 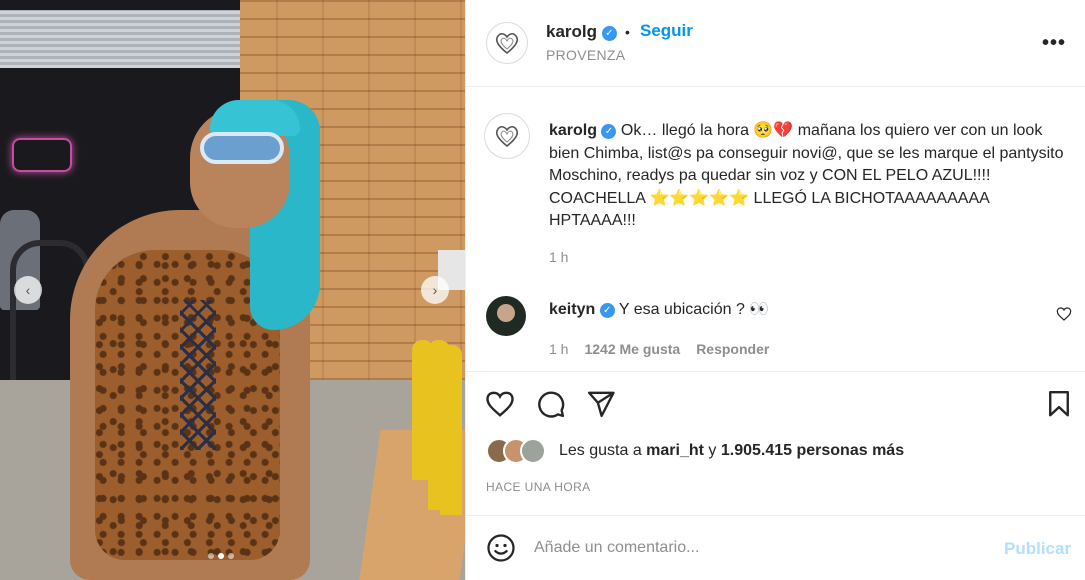 What do you see at coordinates (255, 118) in the screenshot?
I see `blue-hair-top` at bounding box center [255, 118].